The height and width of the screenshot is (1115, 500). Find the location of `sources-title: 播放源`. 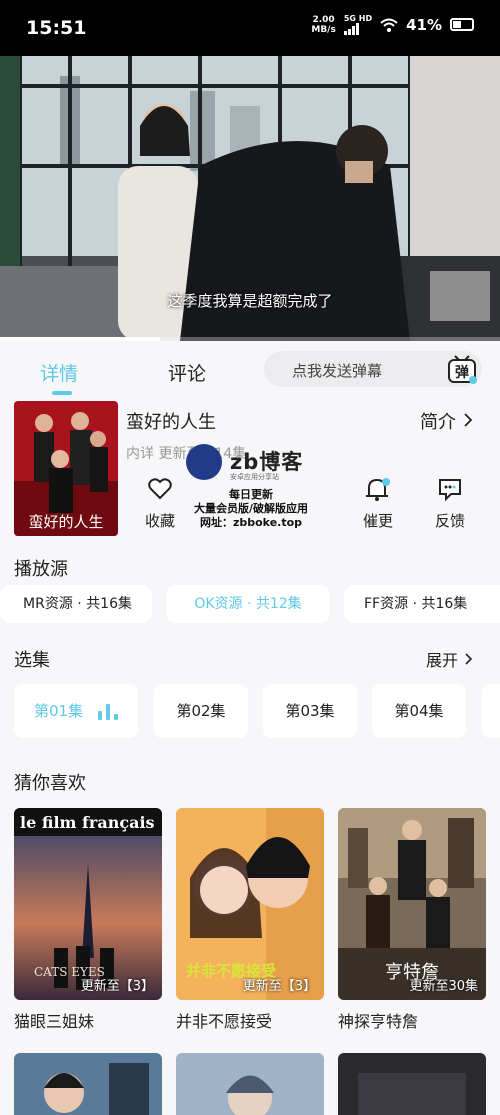

sources-title: 播放源 is located at coordinates (41, 569).